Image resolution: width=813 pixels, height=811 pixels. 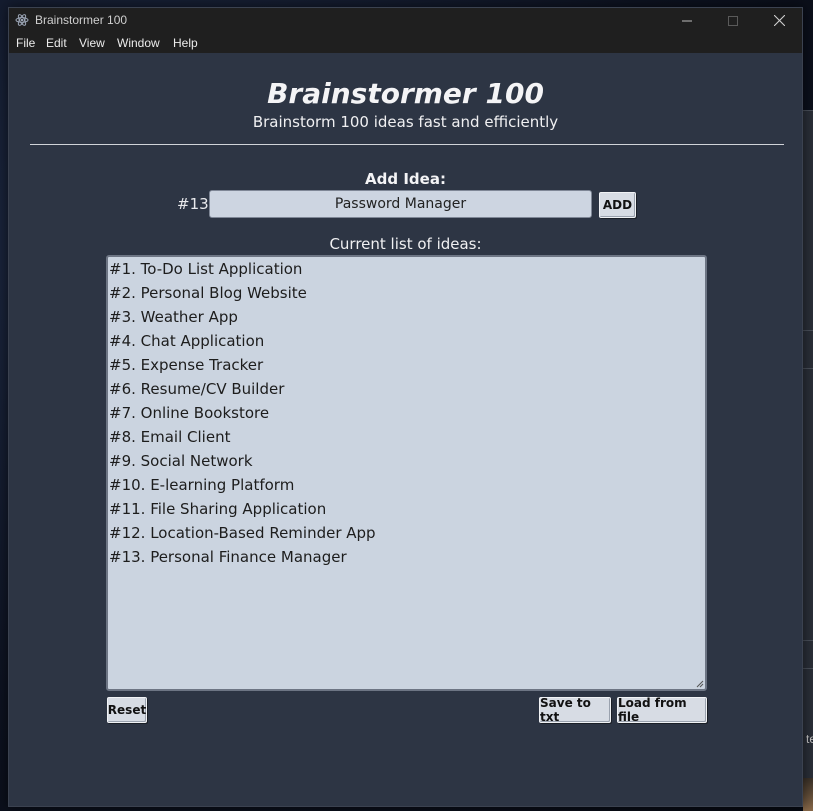 I want to click on menu-edit: Edit, so click(x=56, y=43).